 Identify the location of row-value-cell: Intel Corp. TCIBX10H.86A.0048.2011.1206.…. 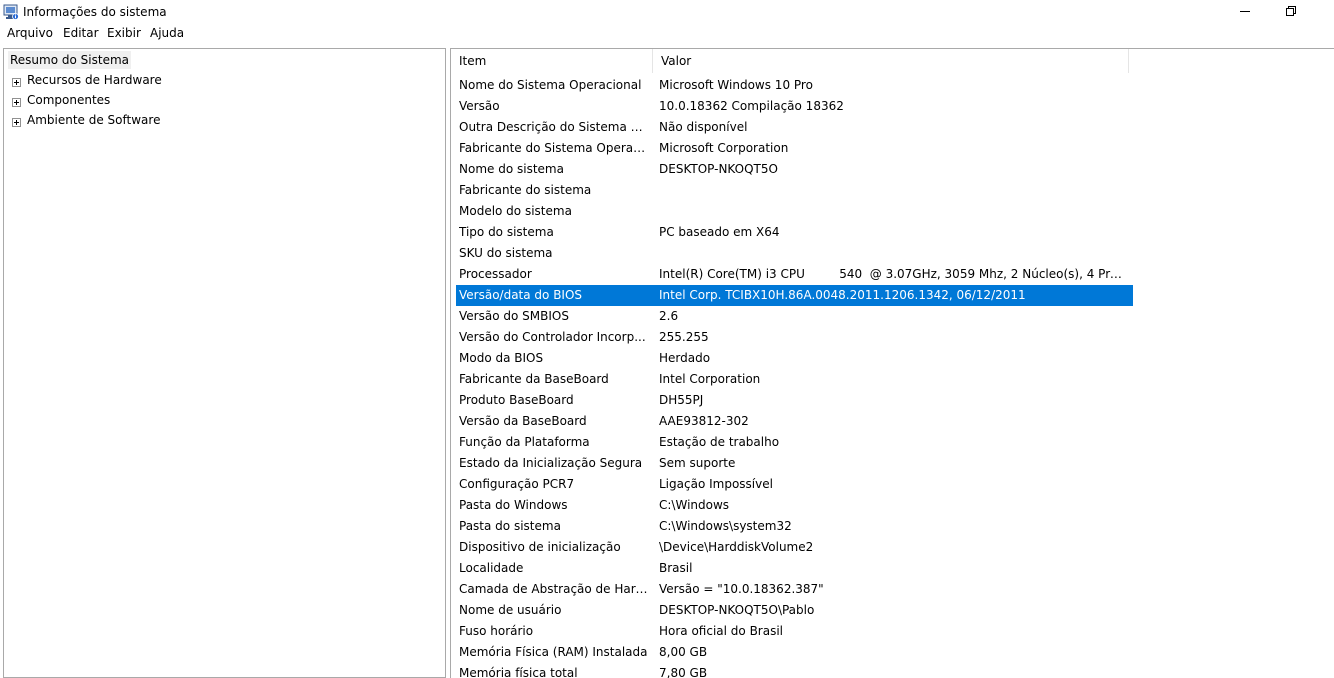
(842, 295).